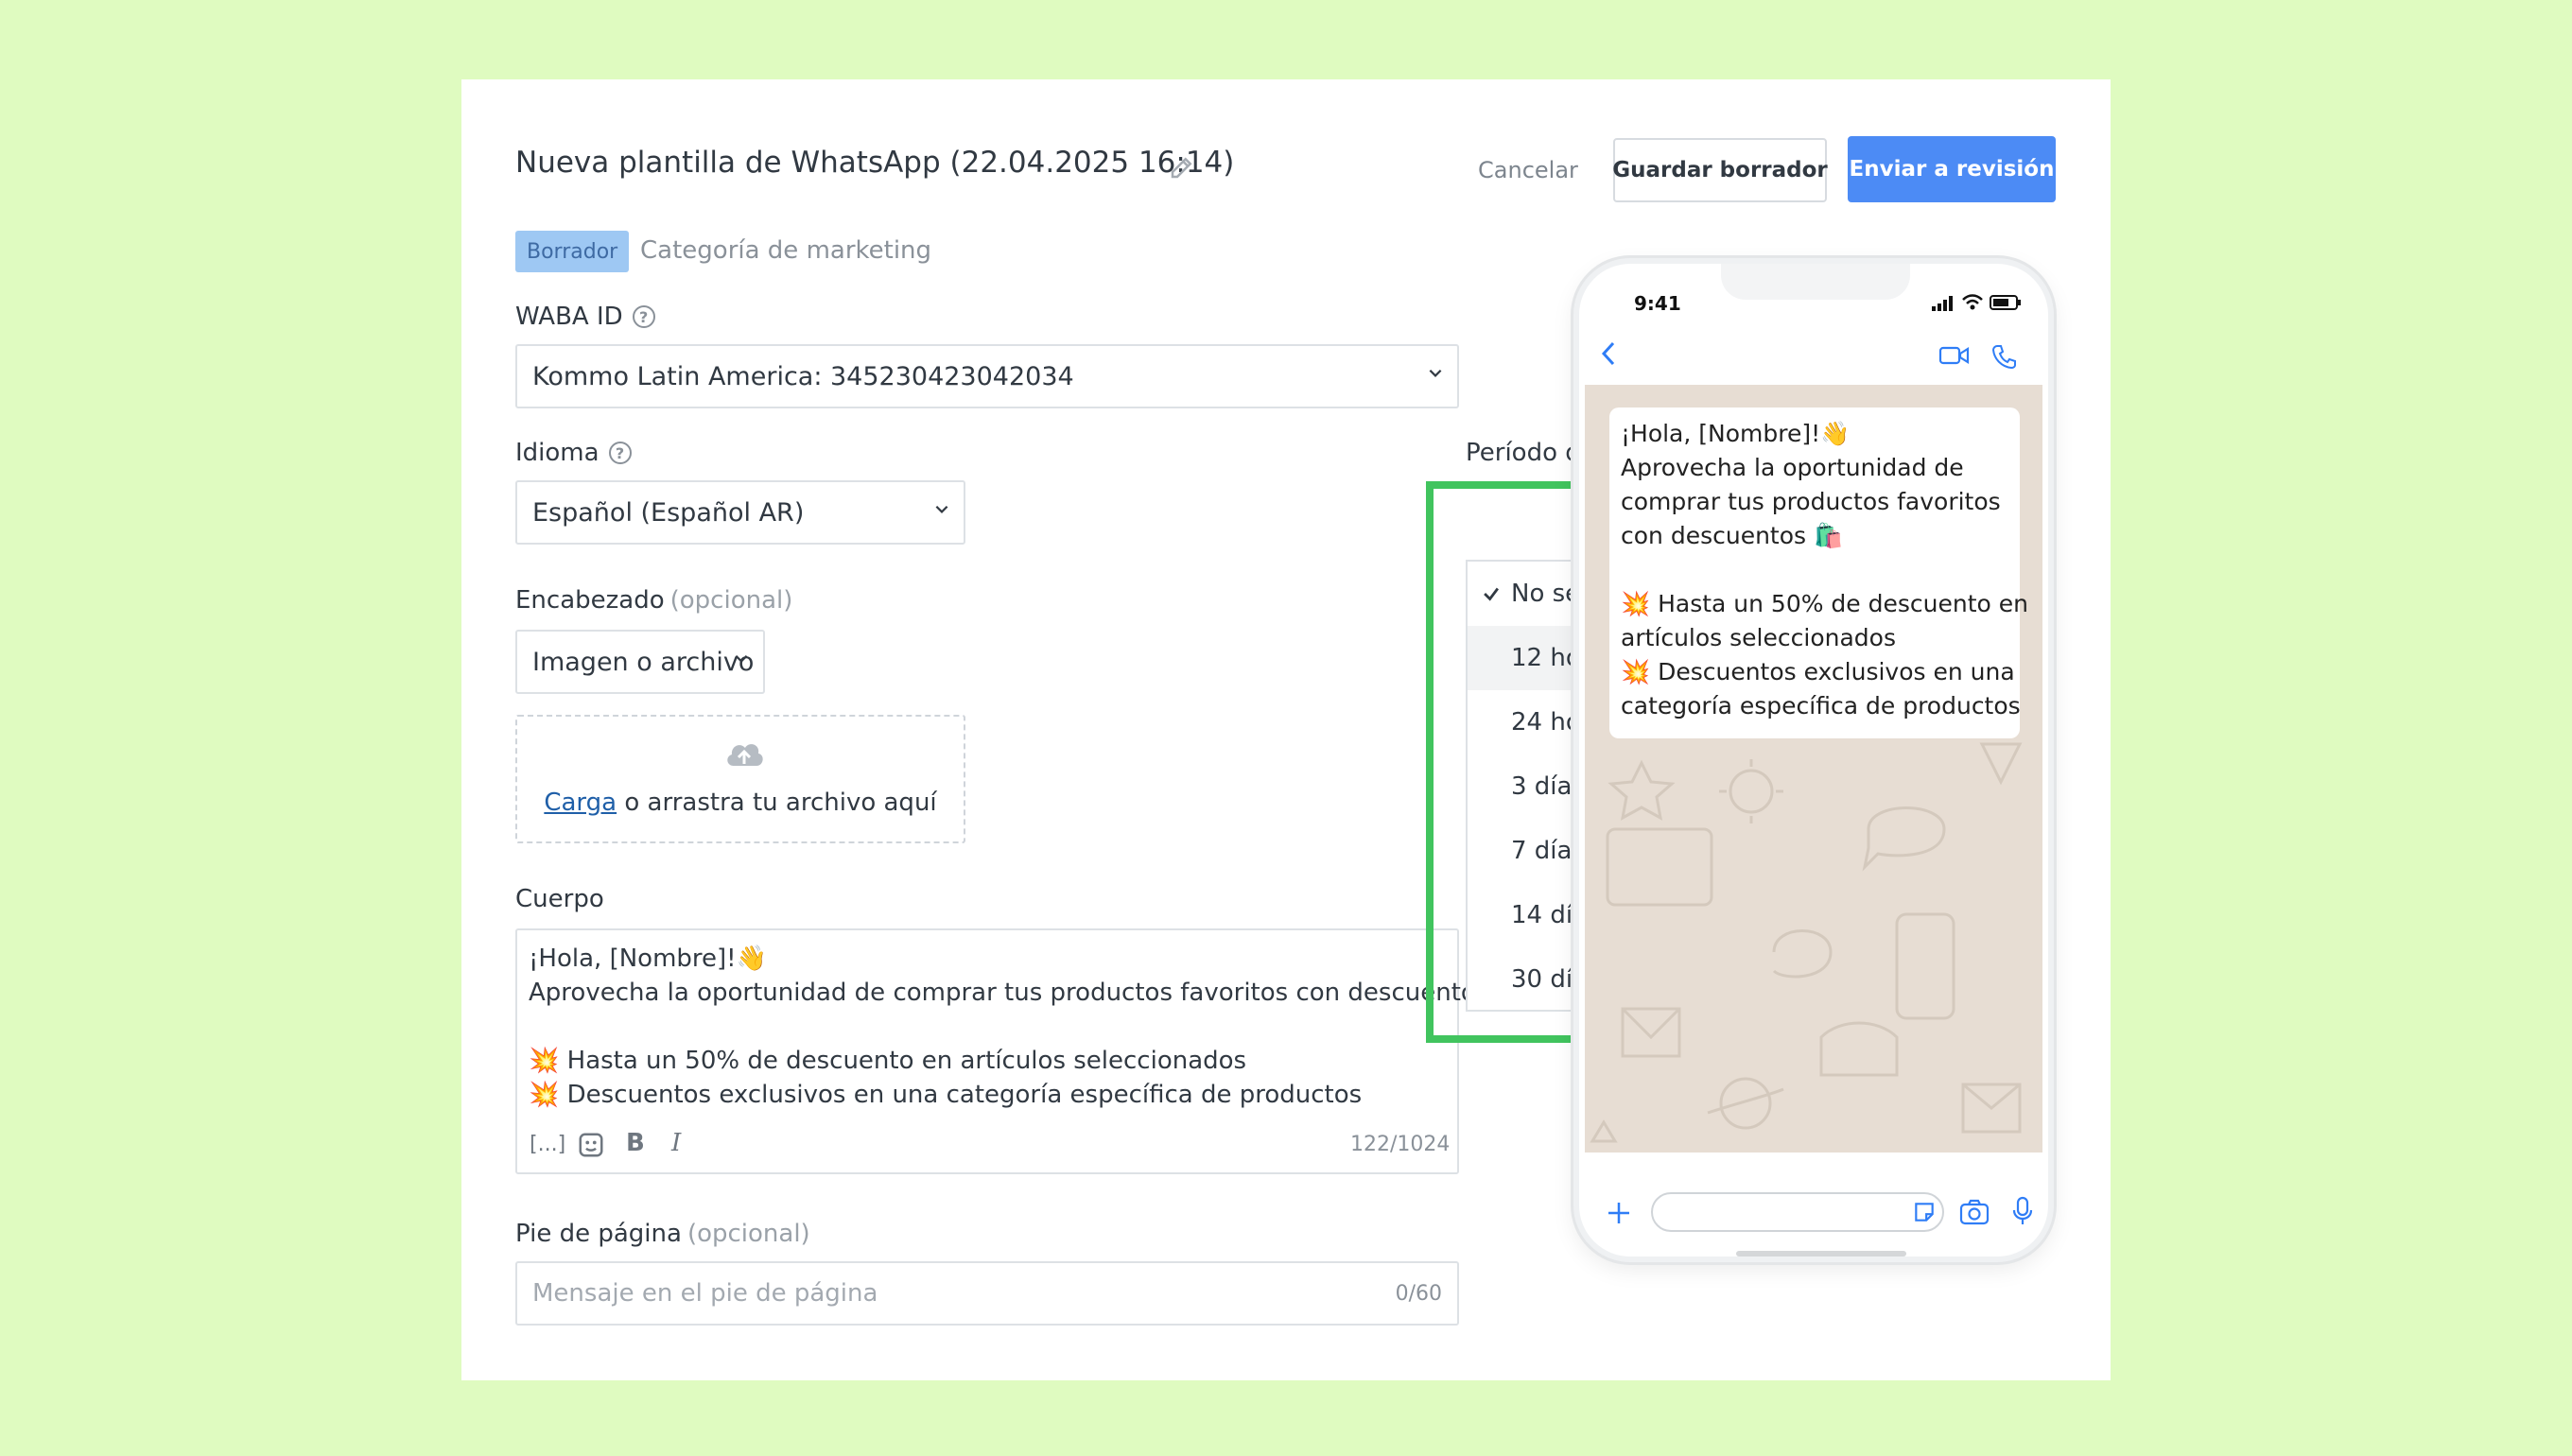 The height and width of the screenshot is (1456, 2572). What do you see at coordinates (547, 1144) in the screenshot?
I see `variable-insert-icon: [...]` at bounding box center [547, 1144].